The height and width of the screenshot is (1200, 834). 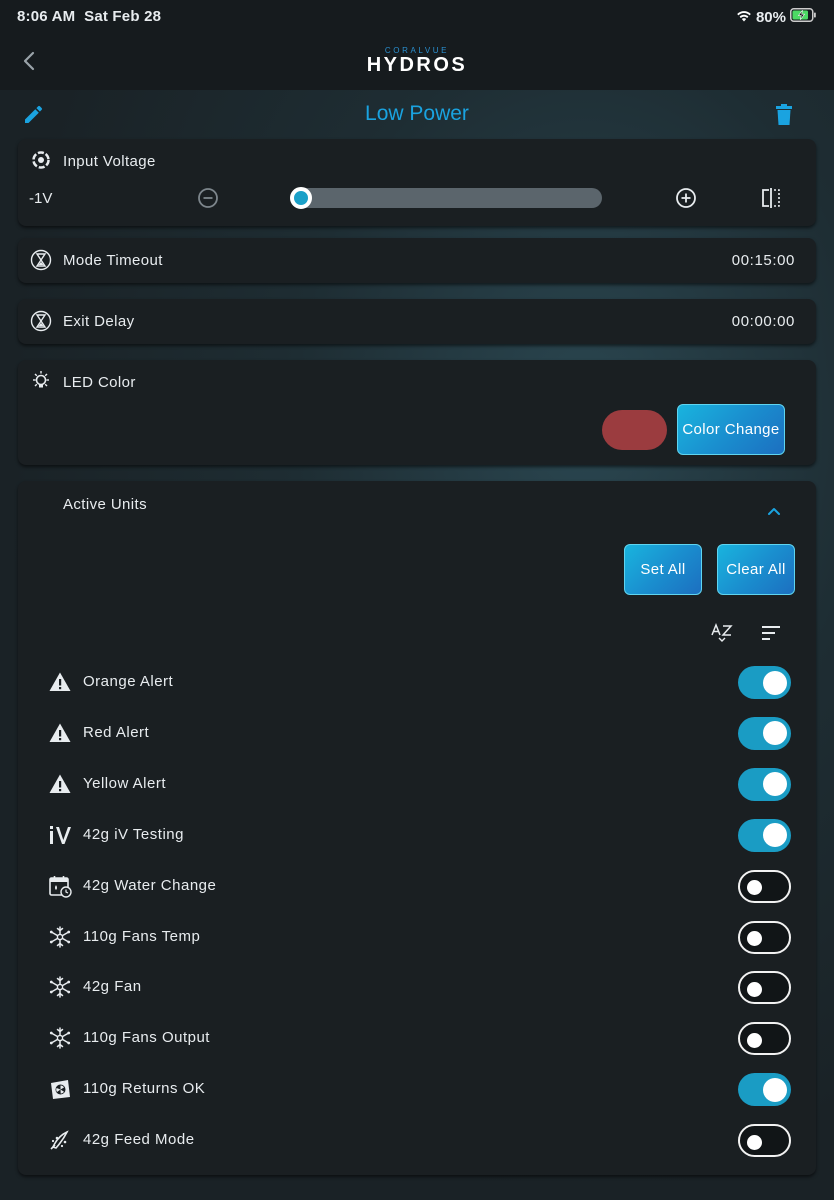 I want to click on unit-row: Yellow Alert, so click(x=417, y=785).